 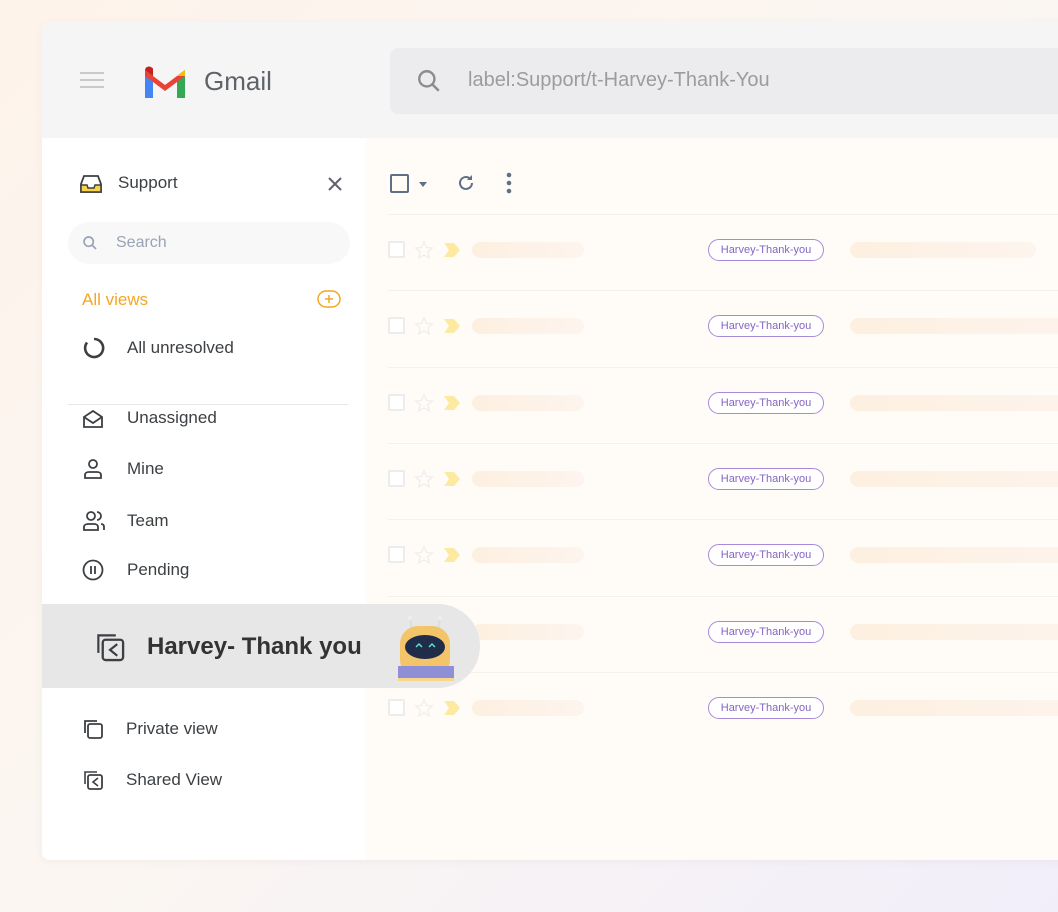 I want to click on add-view-icon, so click(x=329, y=299).